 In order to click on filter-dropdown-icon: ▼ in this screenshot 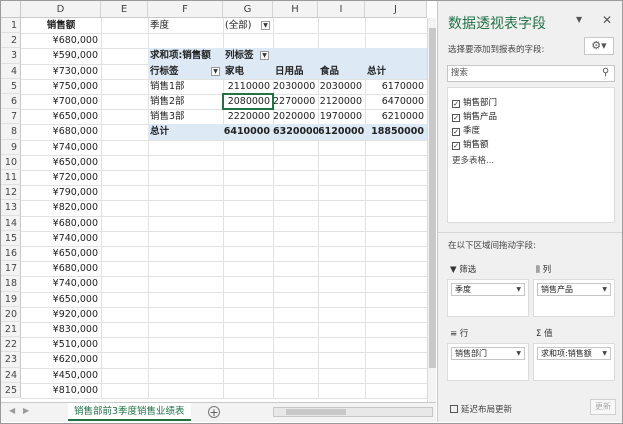, I will do `click(265, 25)`.